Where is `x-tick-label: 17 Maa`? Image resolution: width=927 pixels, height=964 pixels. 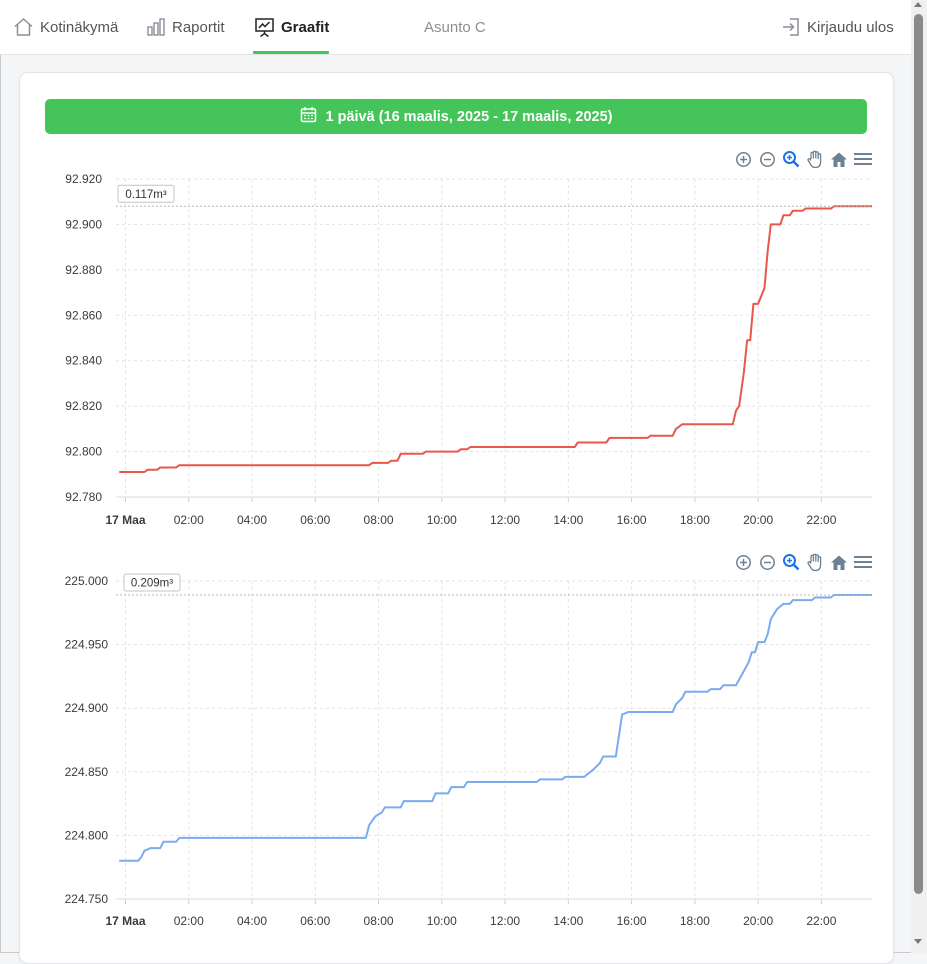
x-tick-label: 17 Maa is located at coordinates (125, 520).